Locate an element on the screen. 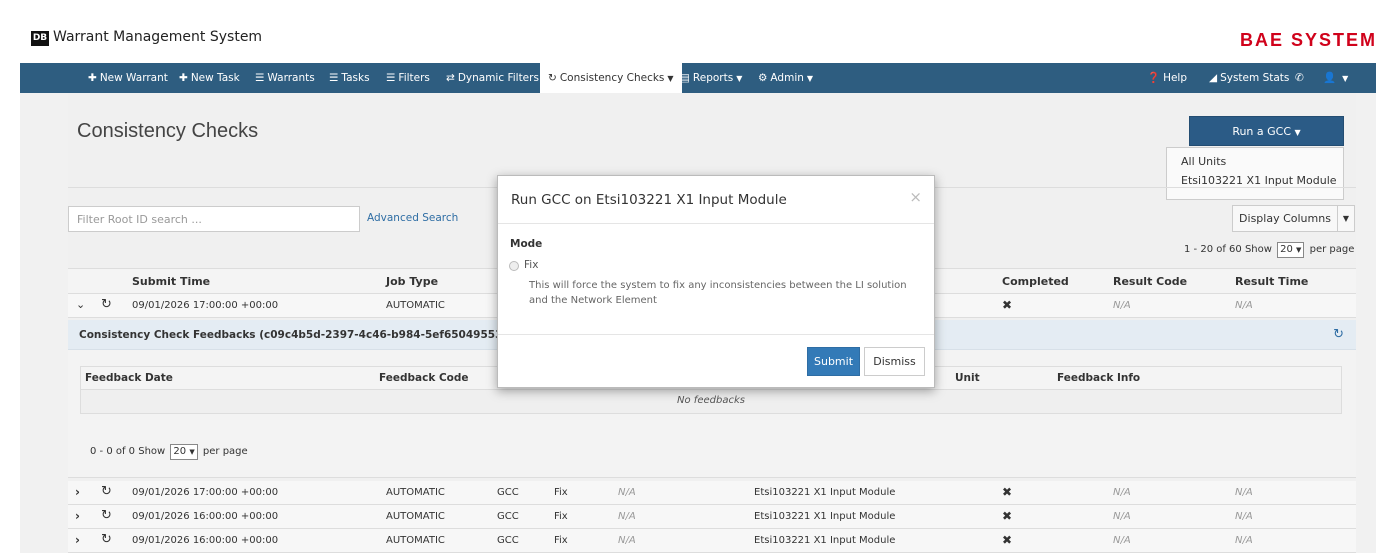  col-result-code: Result Code is located at coordinates (1150, 281).